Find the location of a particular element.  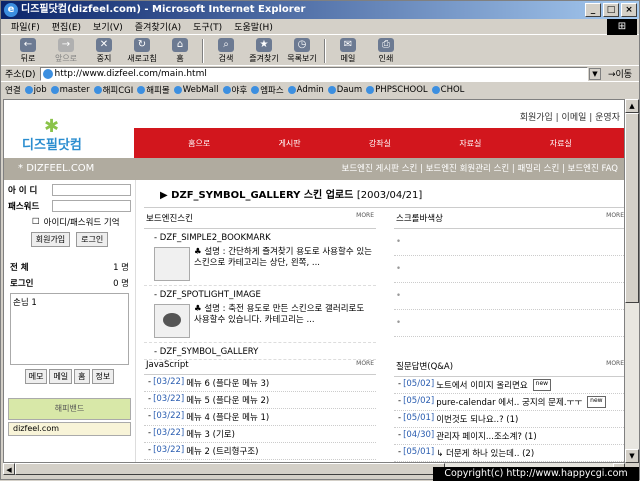

remember-label: 아이디/패스워드 기억 is located at coordinates (81, 223).